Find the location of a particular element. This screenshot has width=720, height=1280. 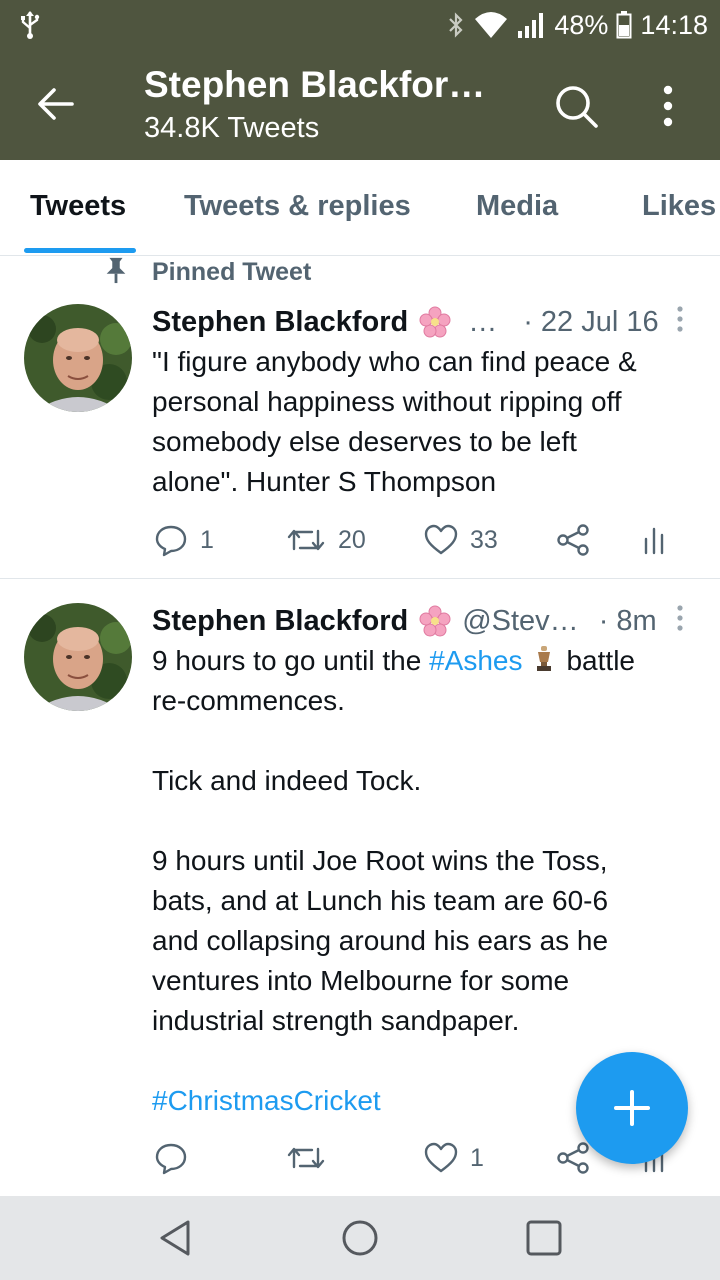

pin-icon is located at coordinates (116, 270).